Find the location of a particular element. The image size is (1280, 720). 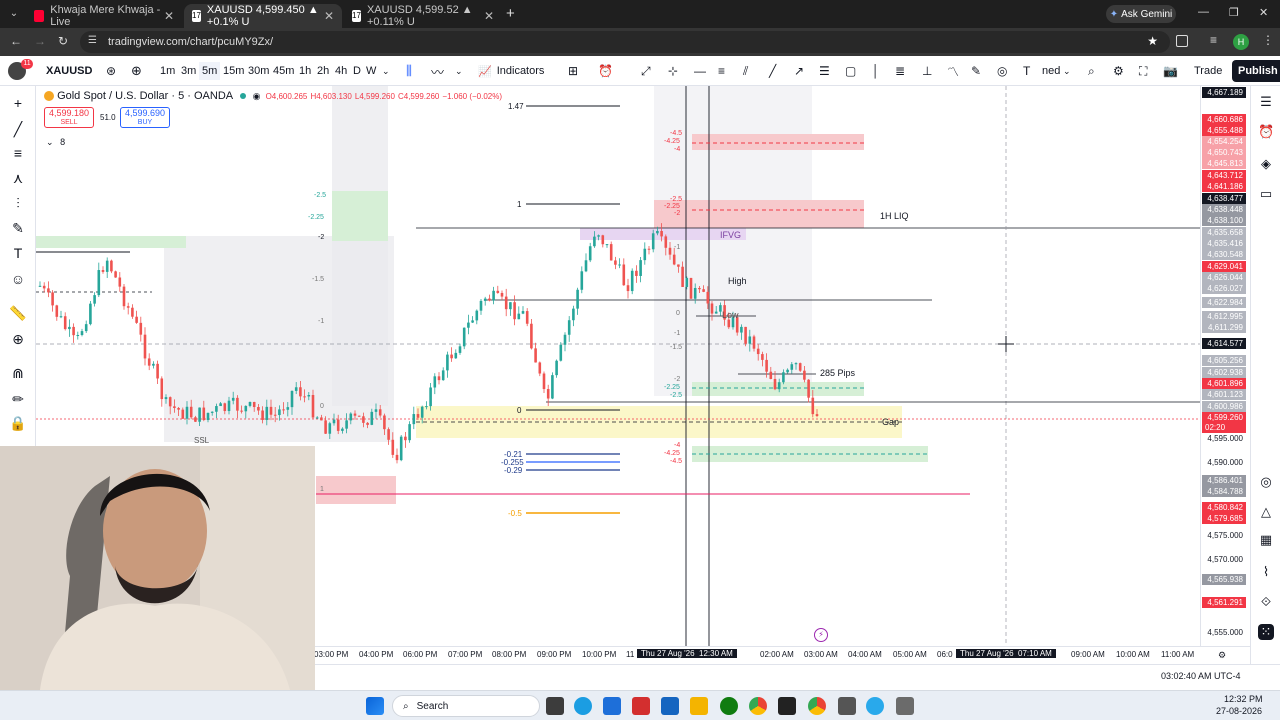

lock-drawings-icon: ✏ is located at coordinates (18, 399).